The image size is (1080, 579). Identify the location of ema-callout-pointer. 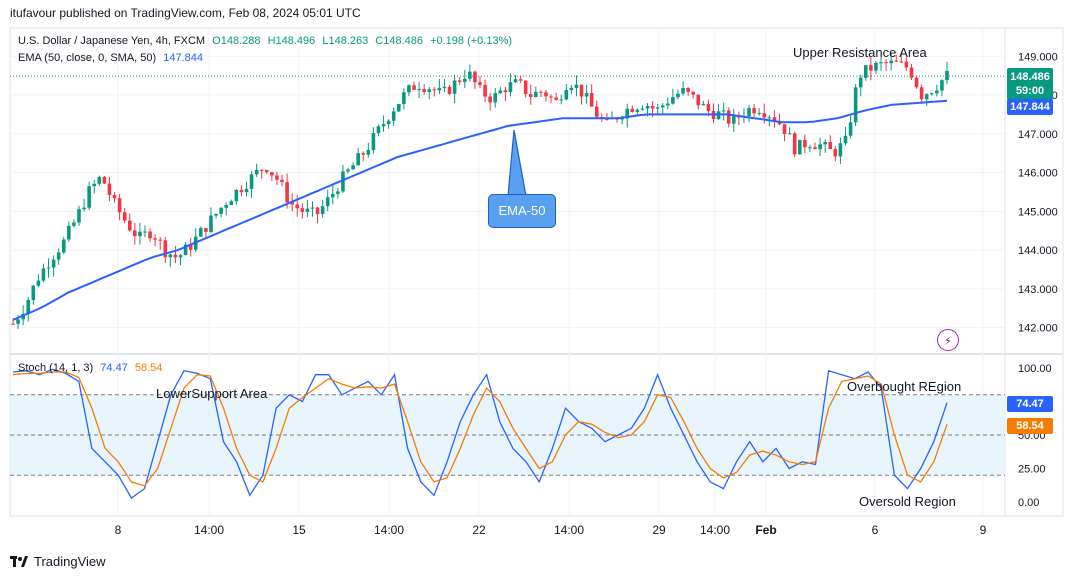
(517, 163).